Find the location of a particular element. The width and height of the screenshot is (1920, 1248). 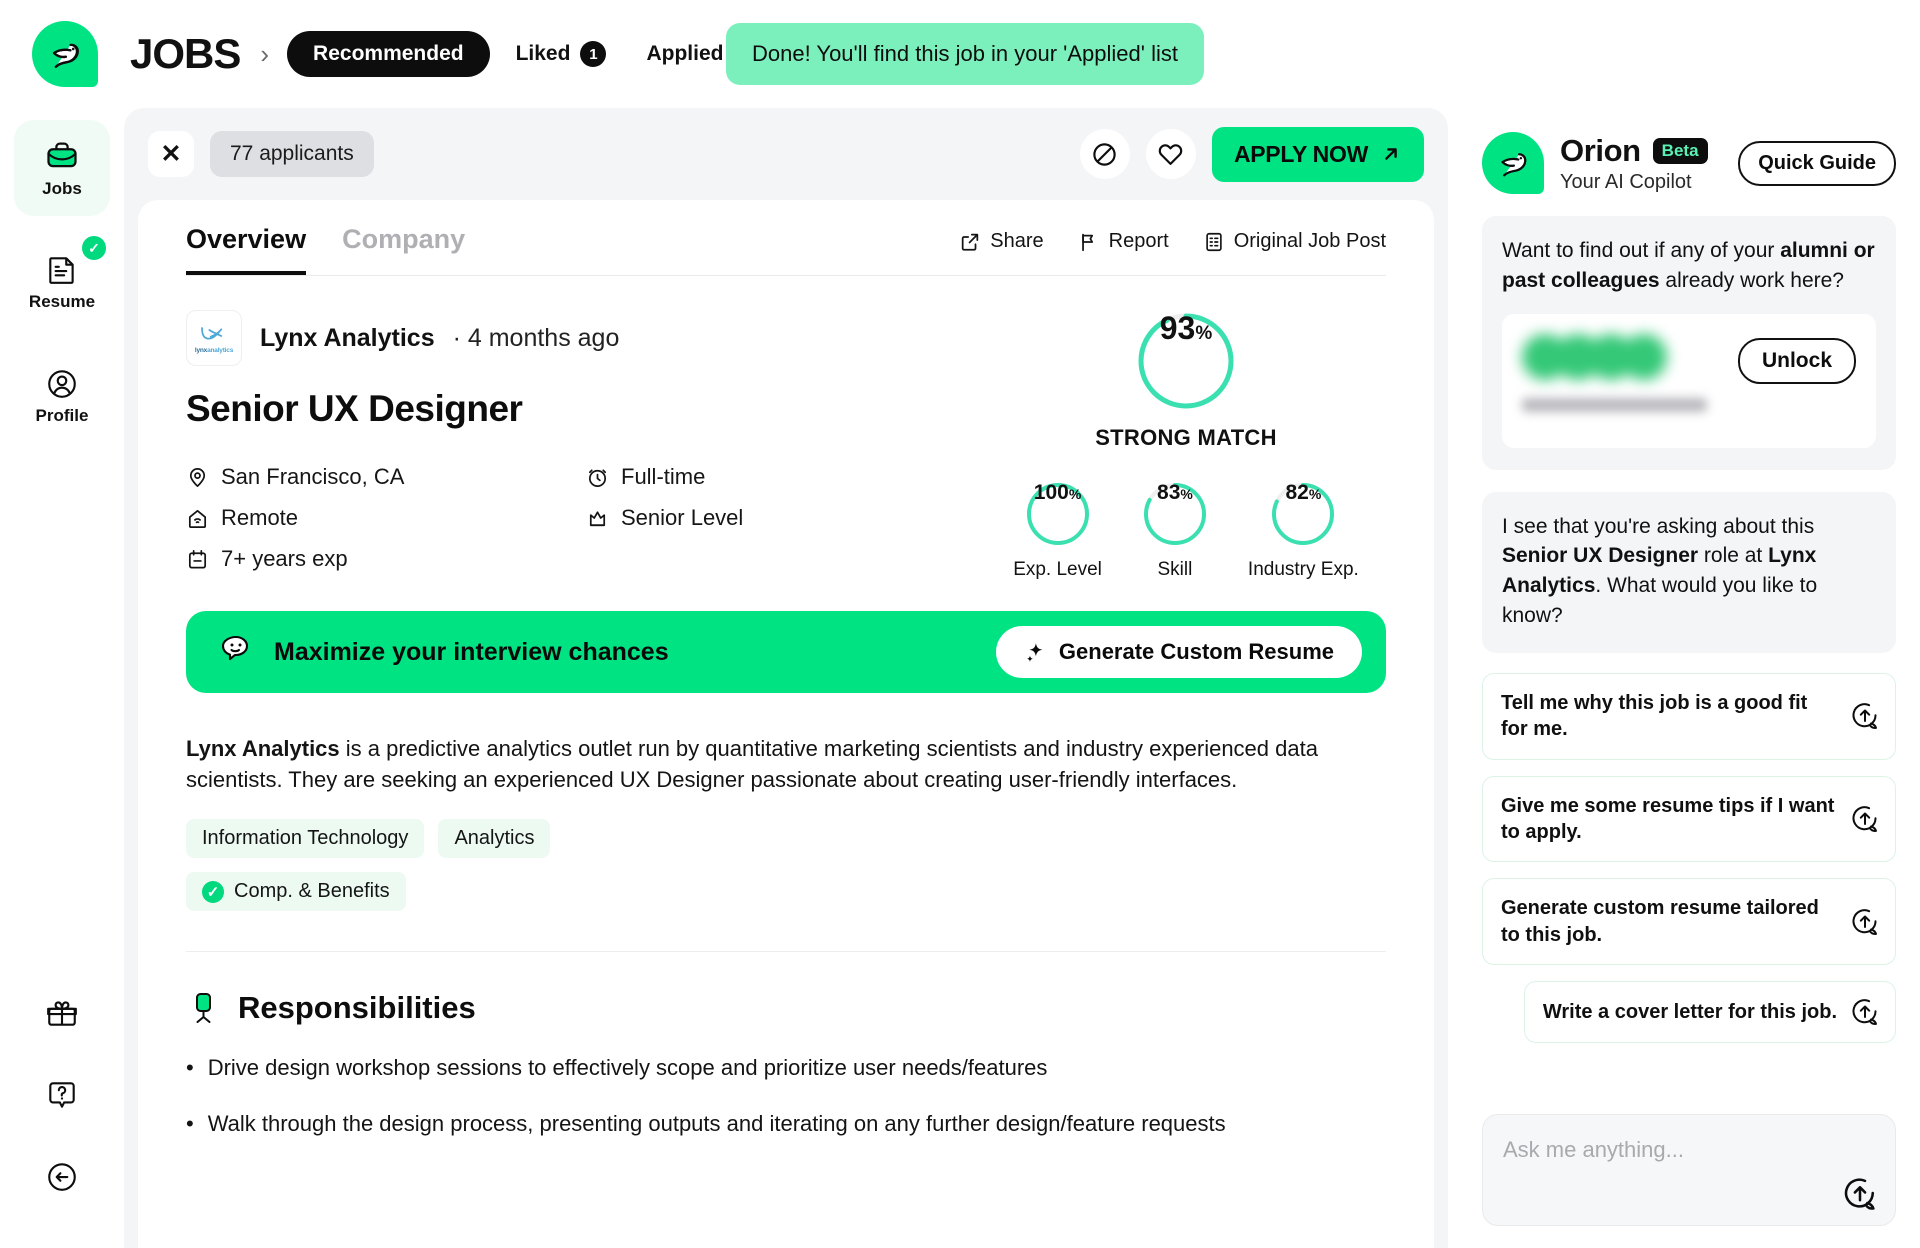

quick-guide-button: Quick Guide is located at coordinates (1817, 163).